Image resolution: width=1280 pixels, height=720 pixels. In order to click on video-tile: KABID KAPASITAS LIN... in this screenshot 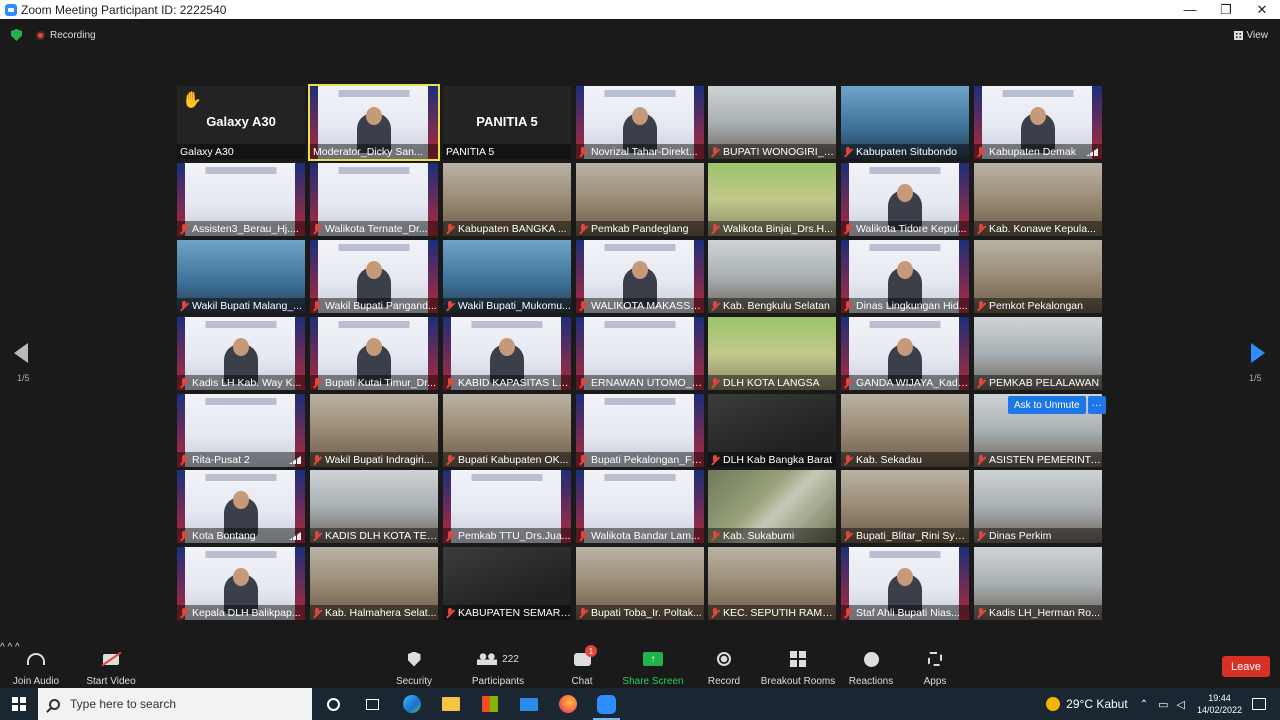, I will do `click(507, 353)`.